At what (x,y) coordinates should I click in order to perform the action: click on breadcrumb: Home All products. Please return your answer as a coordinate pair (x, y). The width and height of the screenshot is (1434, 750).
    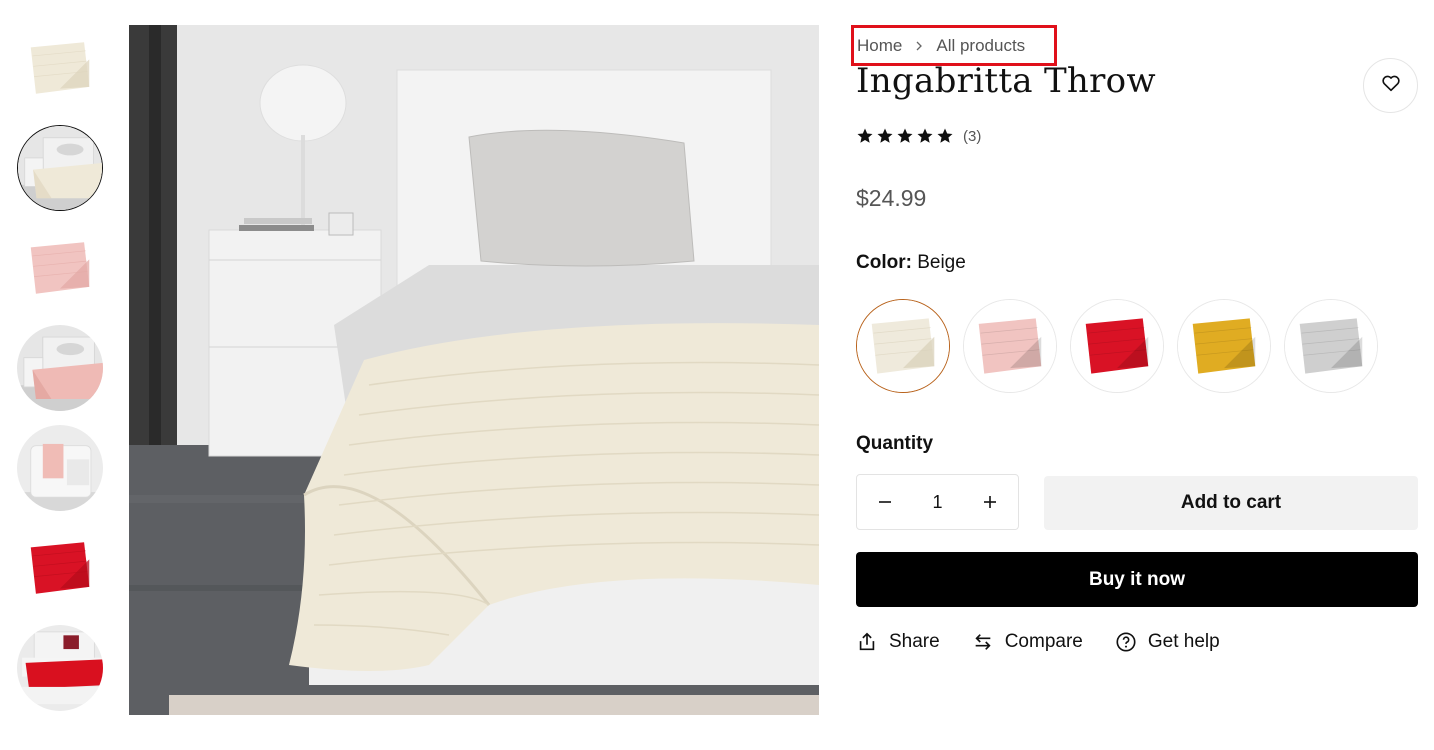
    Looking at the image, I should click on (954, 45).